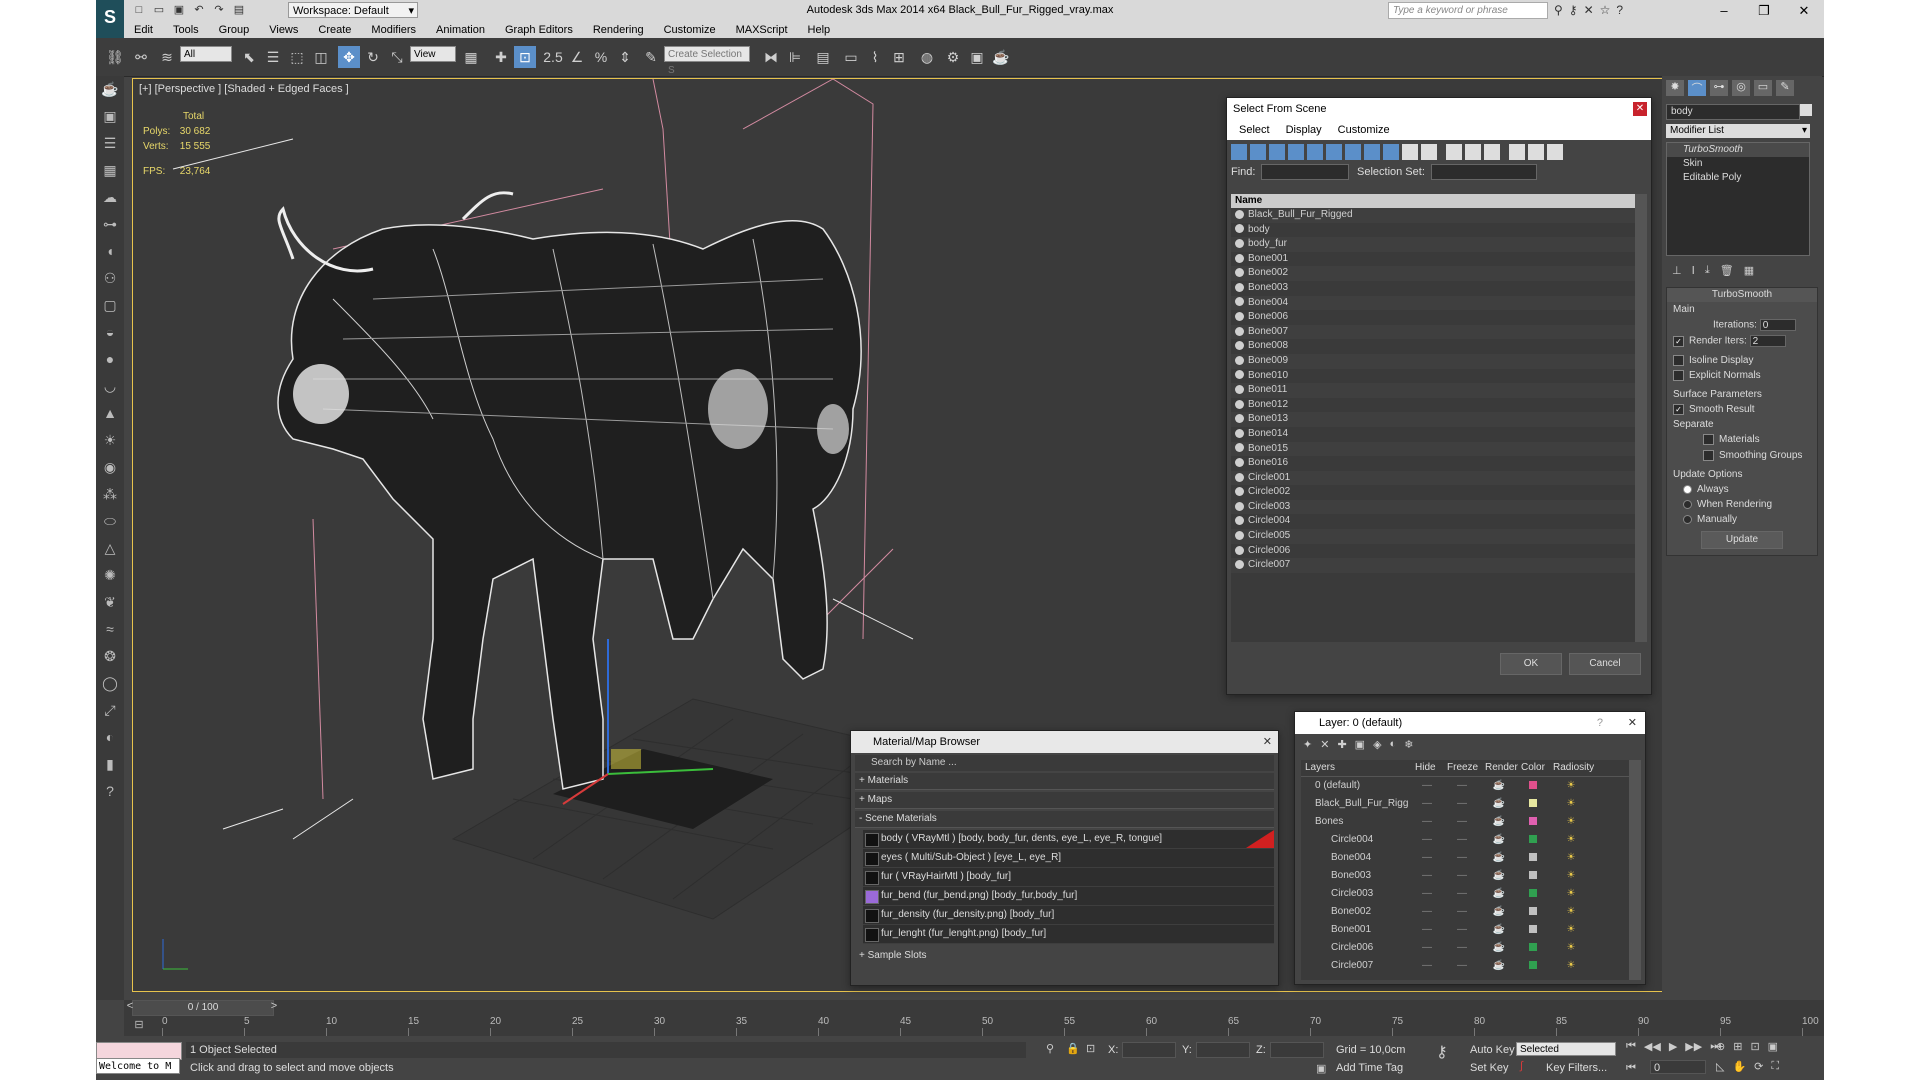 Image resolution: width=1920 pixels, height=1080 pixels. What do you see at coordinates (1064, 819) in the screenshot?
I see `material-group-header: - Scene Materials` at bounding box center [1064, 819].